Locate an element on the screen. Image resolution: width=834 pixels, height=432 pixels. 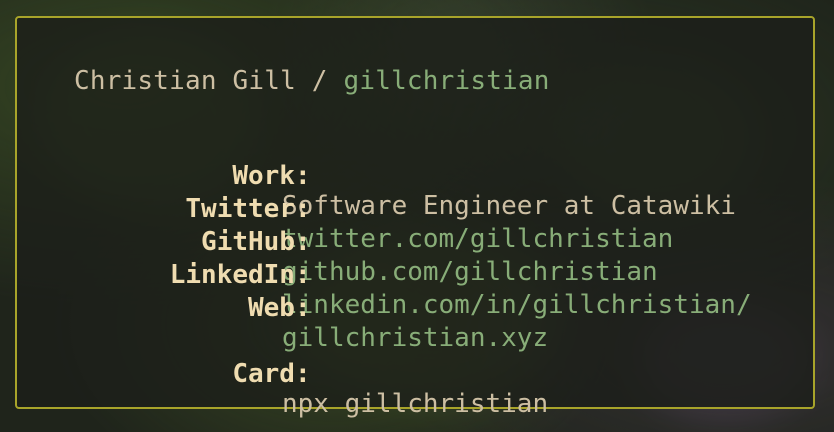
full-name: Christian Gill is located at coordinates (185, 81).